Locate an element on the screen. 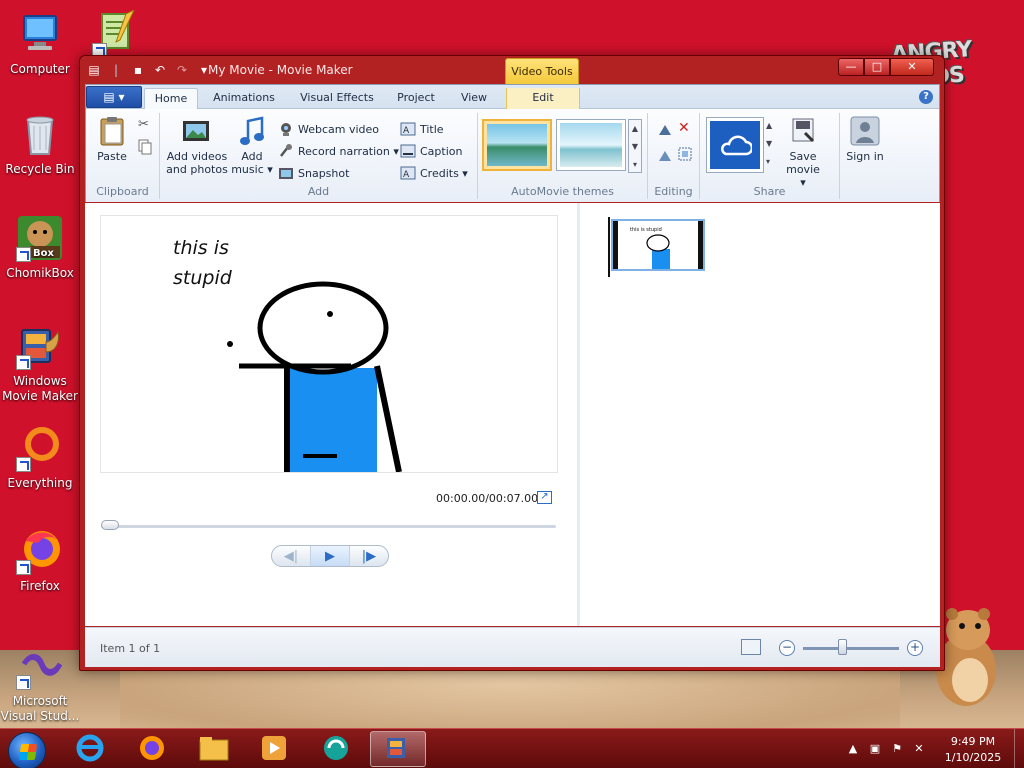 This screenshot has height=768, width=1024. file-explorer-icon is located at coordinates (214, 749).